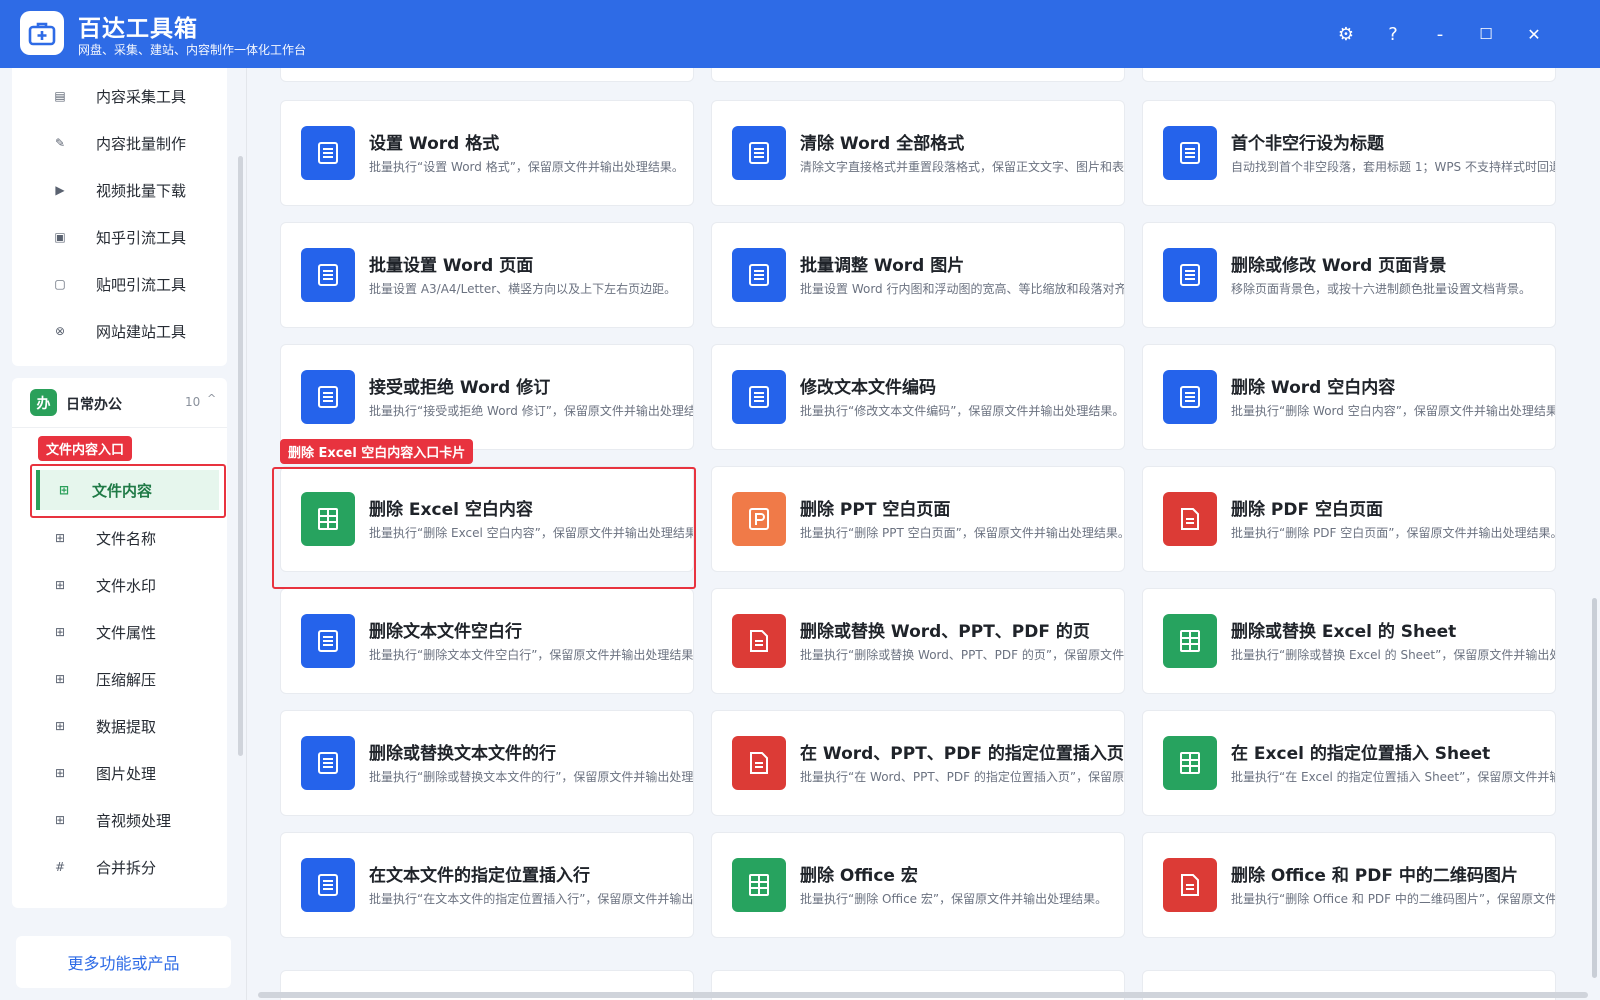 This screenshot has height=1000, width=1600. What do you see at coordinates (1486, 34) in the screenshot?
I see `maximize-button: ☐` at bounding box center [1486, 34].